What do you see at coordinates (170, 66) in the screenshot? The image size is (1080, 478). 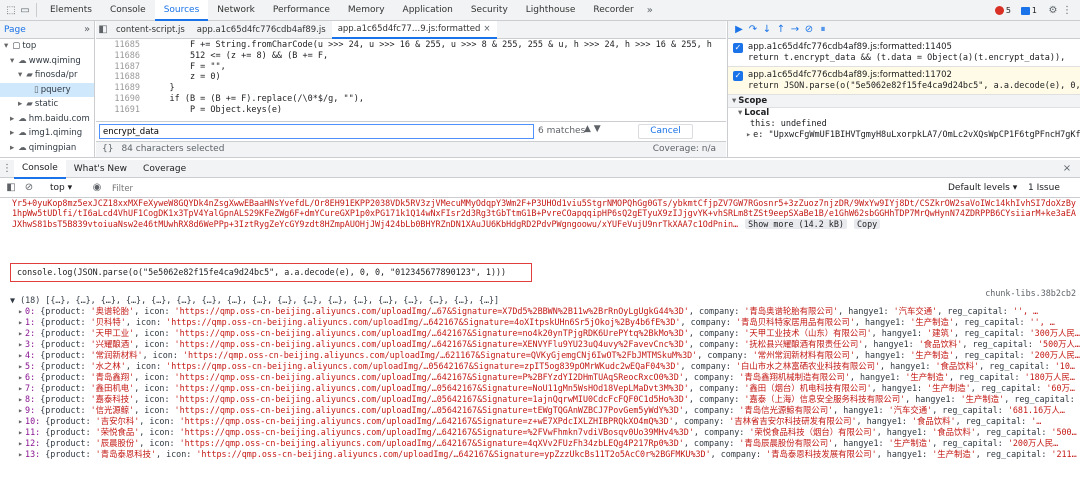 I see `code-line: 11687 F = "",` at bounding box center [170, 66].